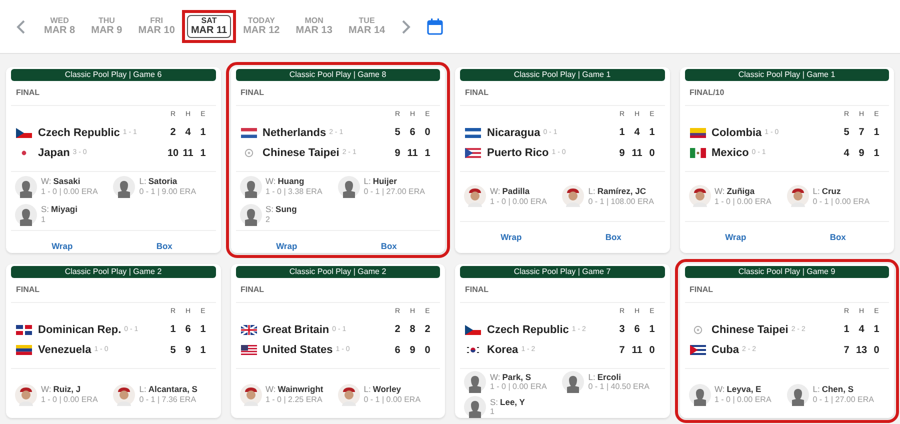 Image resolution: width=900 pixels, height=424 pixels. Describe the element at coordinates (291, 181) in the screenshot. I see `pitcher-name: Huang` at that location.